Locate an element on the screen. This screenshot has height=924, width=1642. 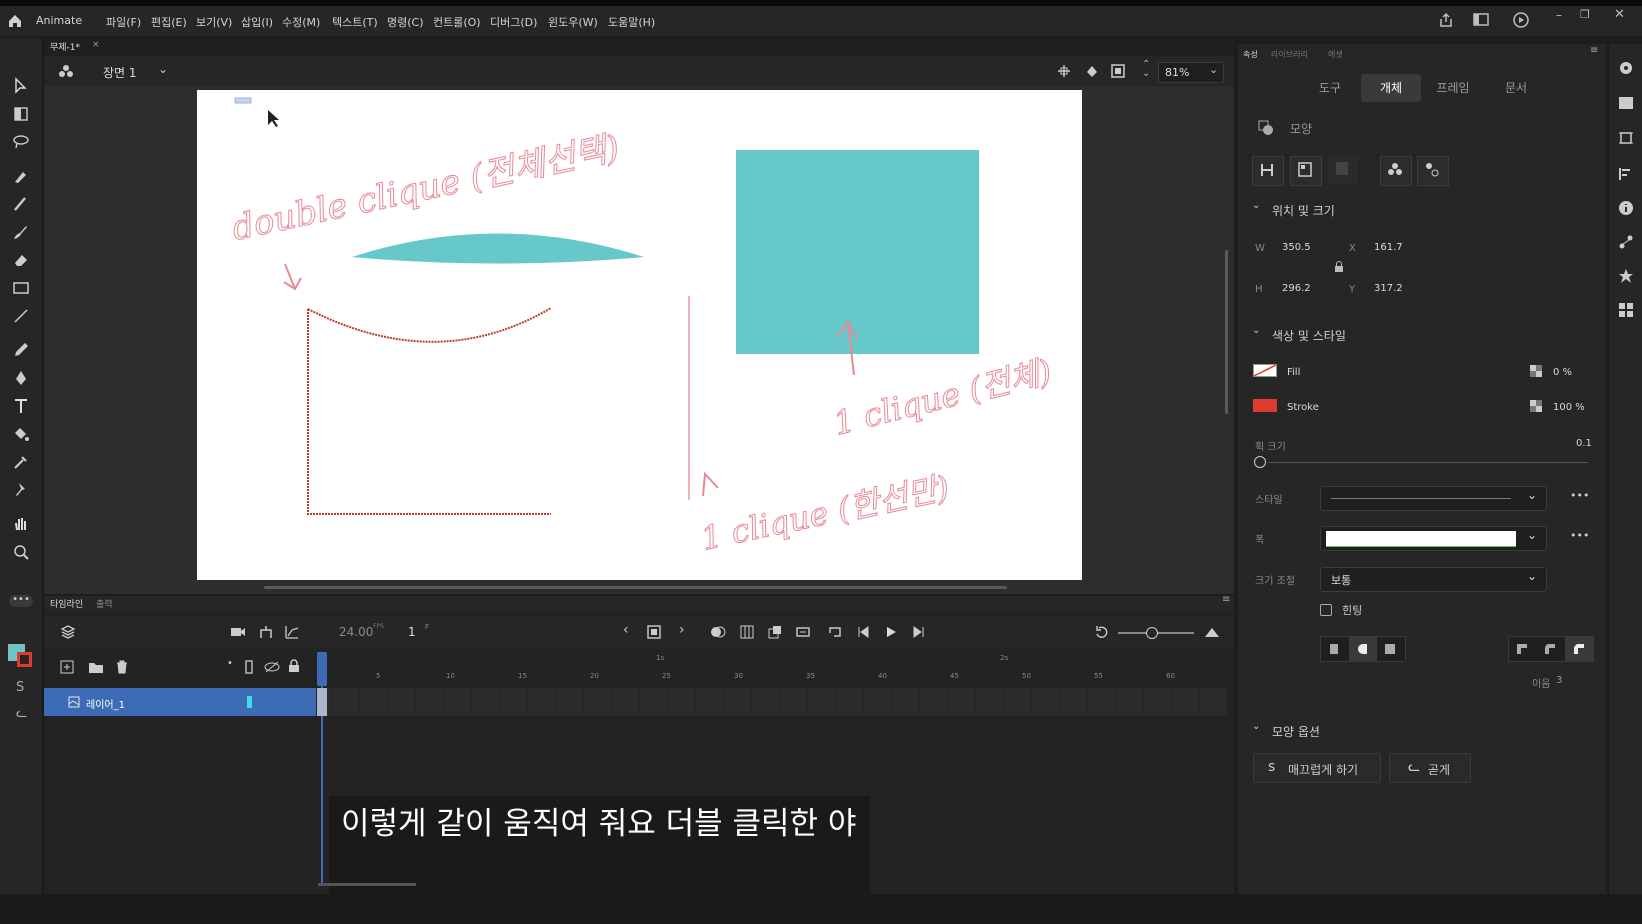
scale-dropdown: 보통 ⌄ is located at coordinates (1433, 579).